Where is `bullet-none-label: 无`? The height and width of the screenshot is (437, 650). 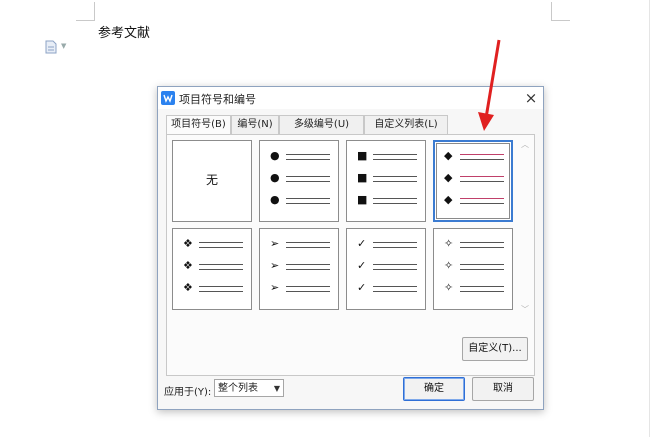
bullet-none-label: 无 is located at coordinates (211, 180).